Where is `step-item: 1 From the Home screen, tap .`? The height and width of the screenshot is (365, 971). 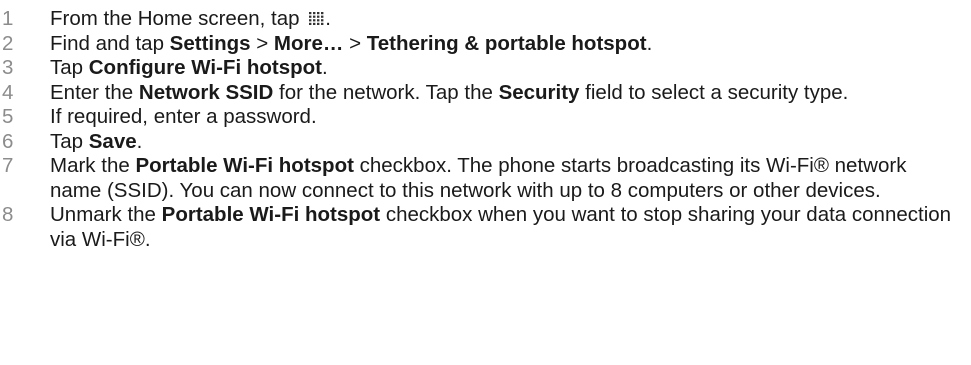
step-item: 1 From the Home screen, tap . is located at coordinates (485, 19).